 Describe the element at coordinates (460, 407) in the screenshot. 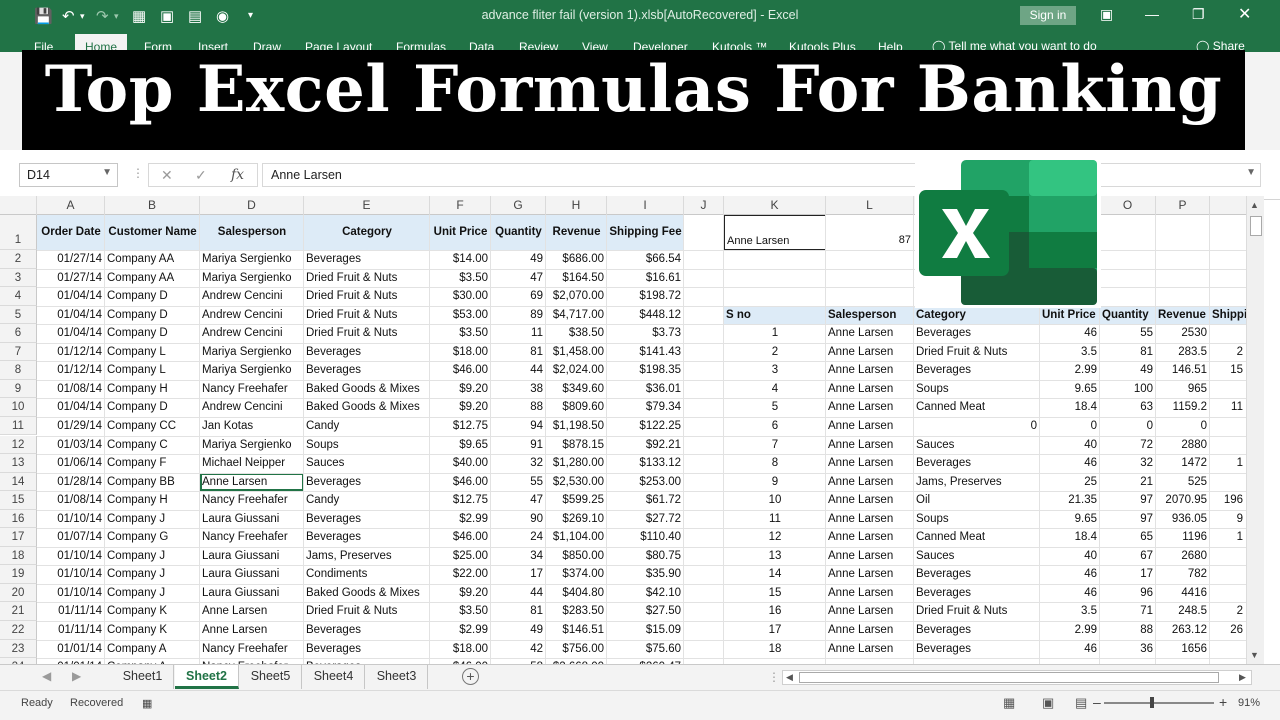

I see `table-cell: $9.20` at that location.